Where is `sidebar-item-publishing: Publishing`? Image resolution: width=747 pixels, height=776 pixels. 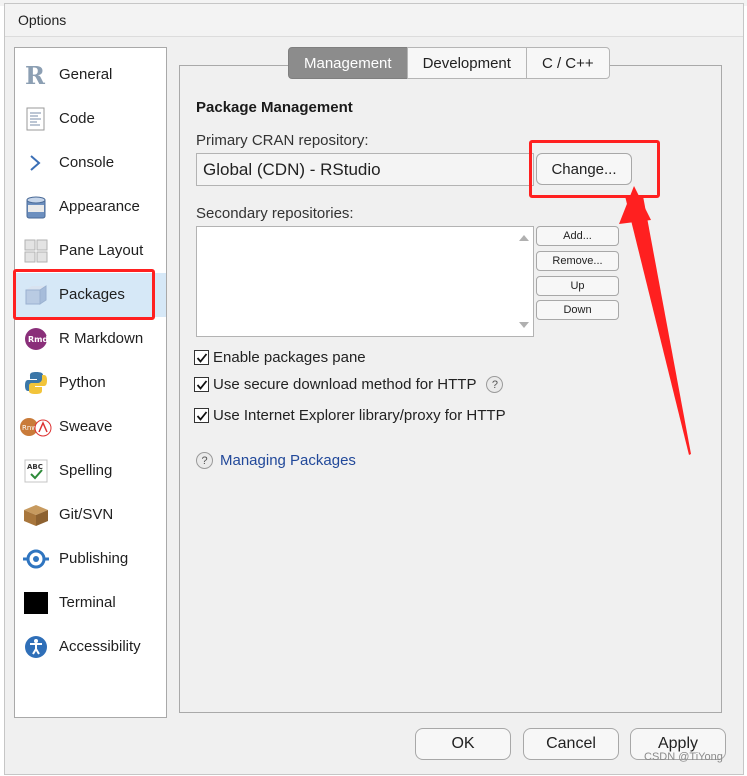 sidebar-item-publishing: Publishing is located at coordinates (90, 559).